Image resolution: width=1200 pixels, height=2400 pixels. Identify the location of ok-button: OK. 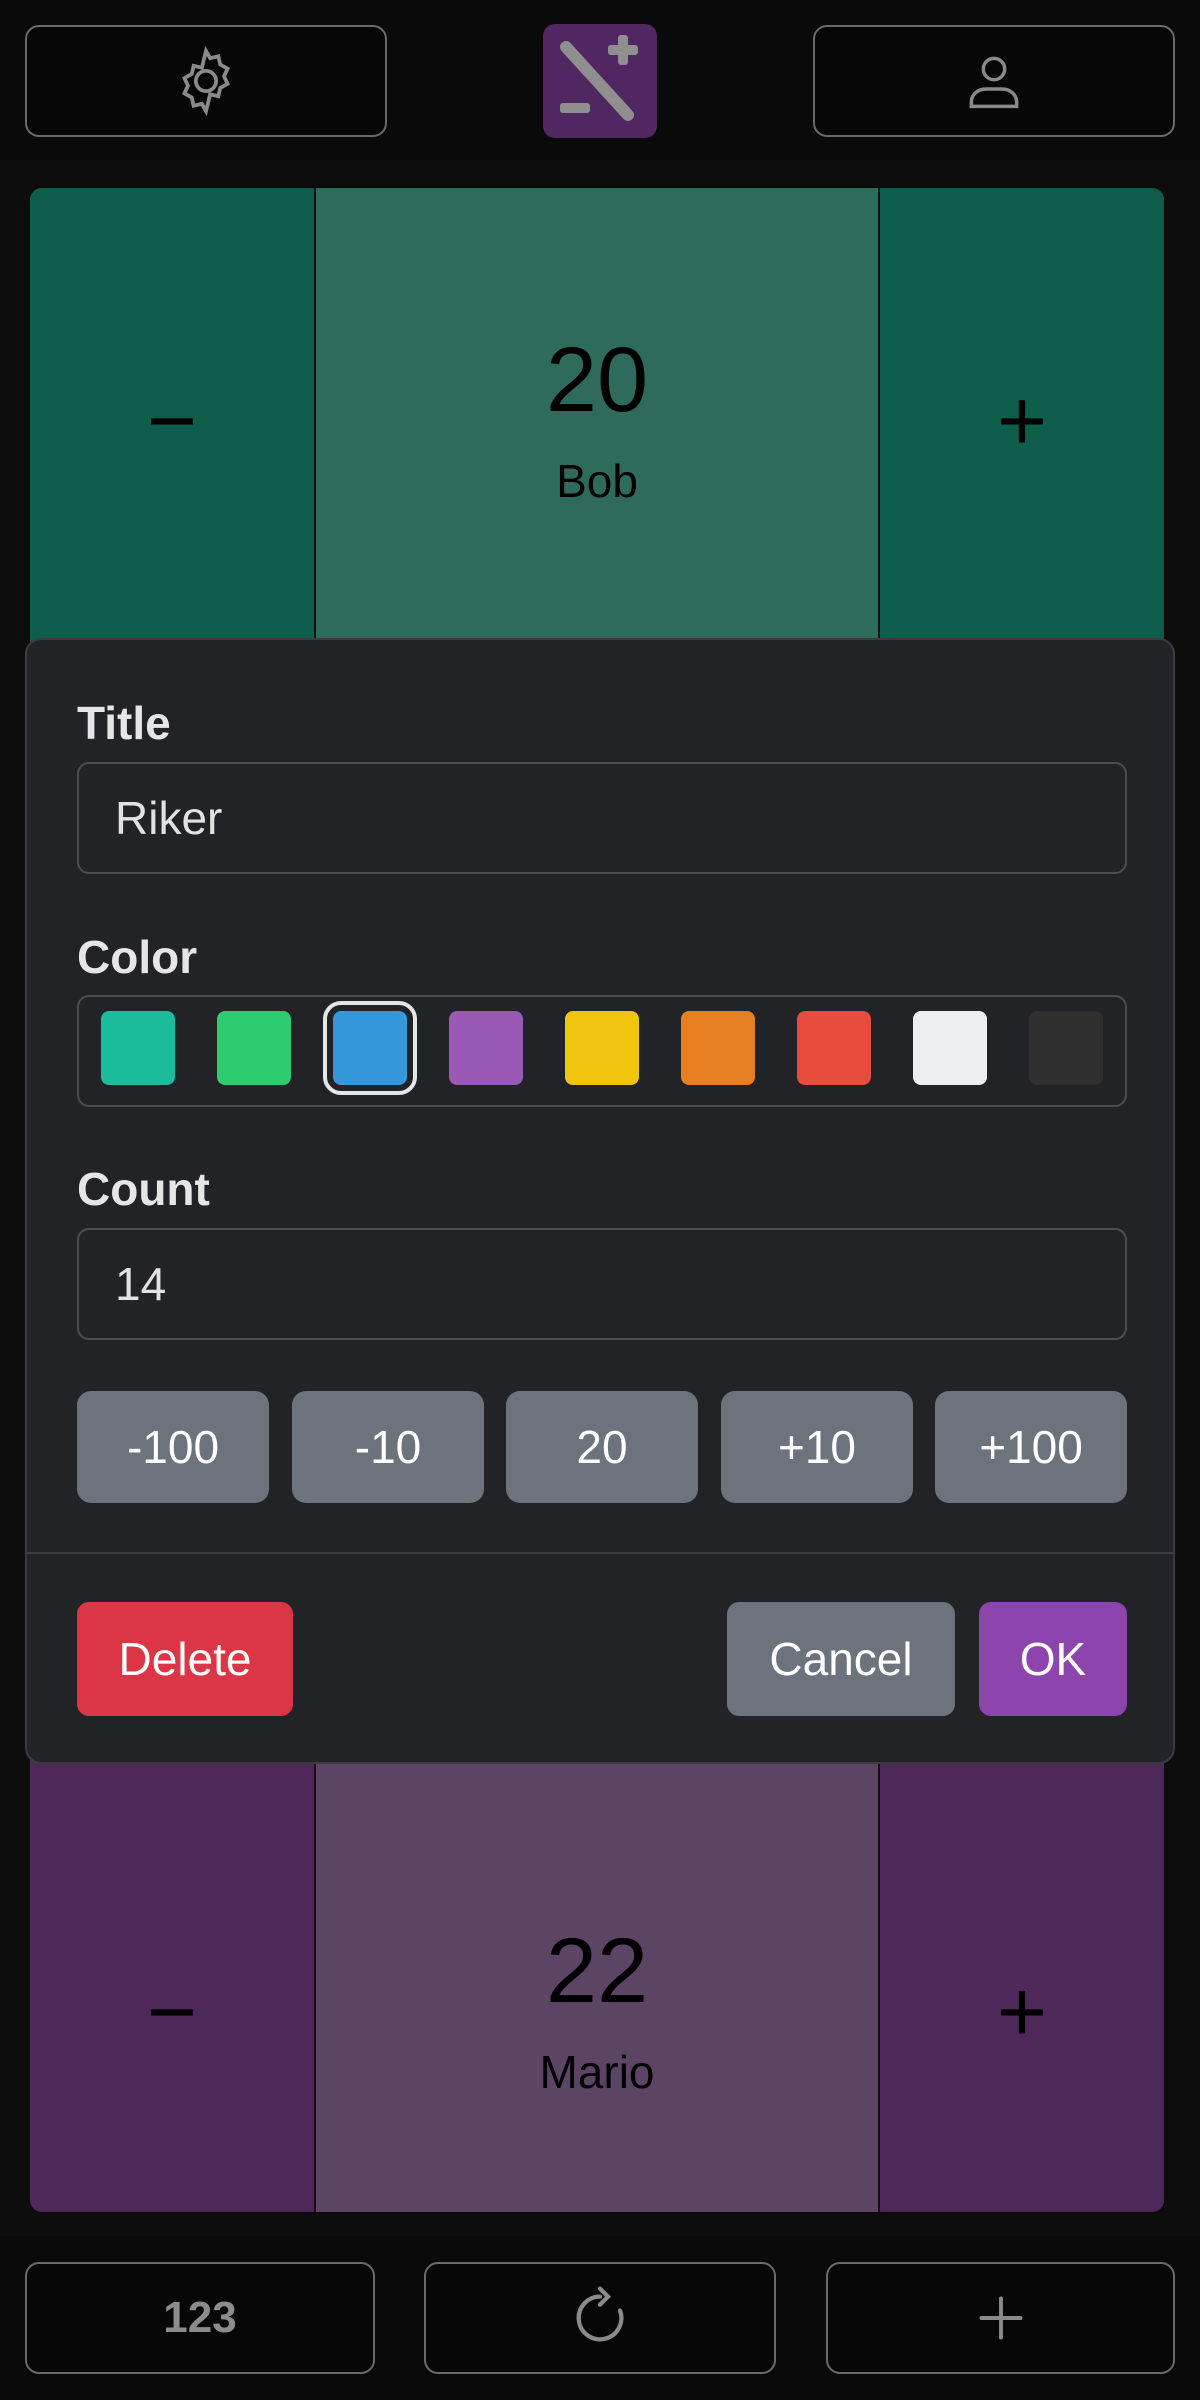
(1053, 1659).